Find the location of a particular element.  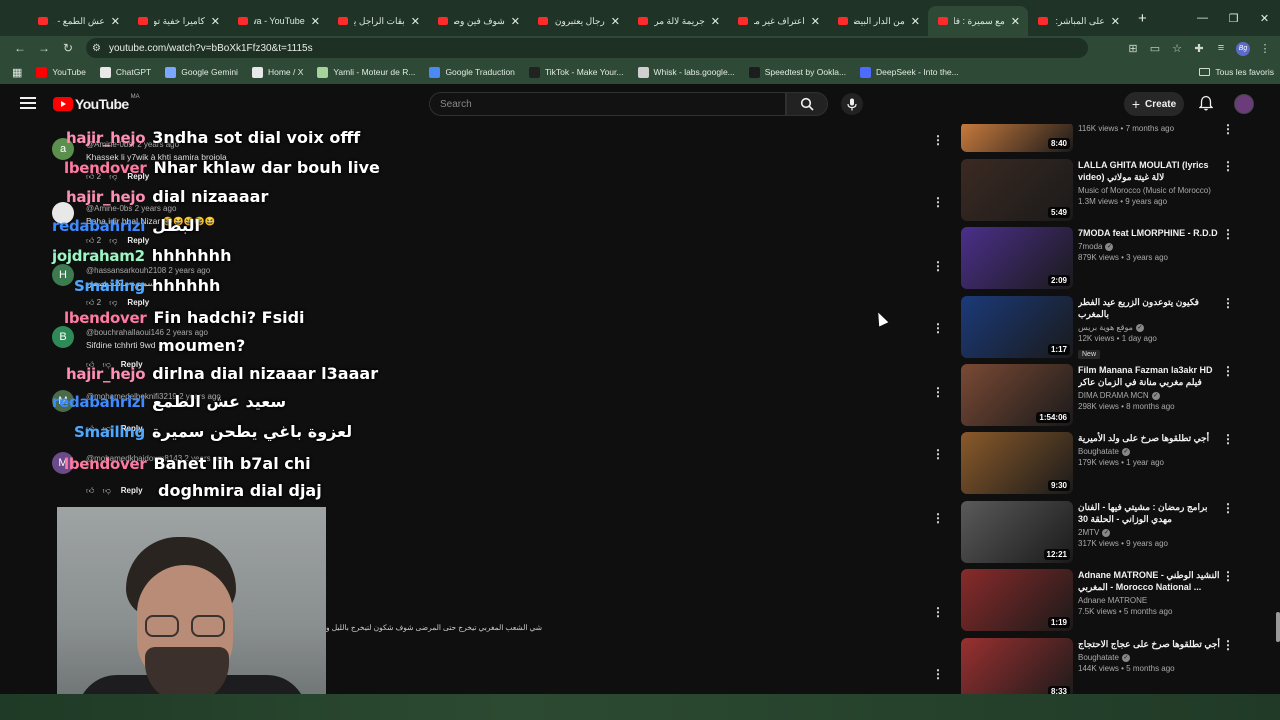

related-video-item: 8:40 116K views • 7 months ago ⋮ is located at coordinates (1097, 138).